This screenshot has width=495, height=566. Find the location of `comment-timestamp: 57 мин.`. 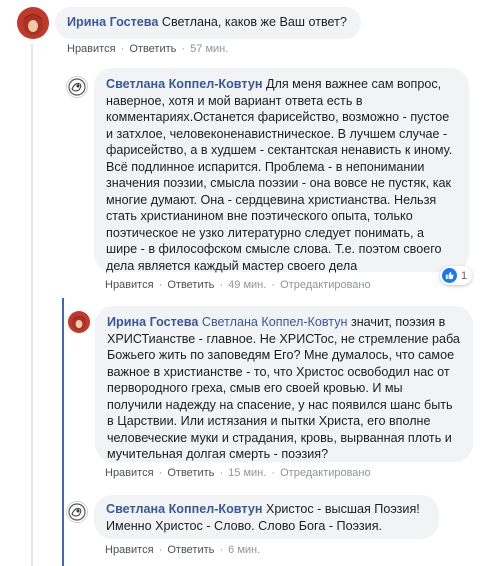

comment-timestamp: 57 мин. is located at coordinates (209, 49).